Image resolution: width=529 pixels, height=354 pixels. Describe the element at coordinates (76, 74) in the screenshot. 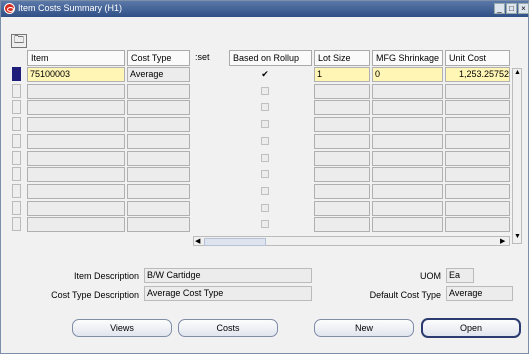

I see `cell-item: 75100003` at that location.